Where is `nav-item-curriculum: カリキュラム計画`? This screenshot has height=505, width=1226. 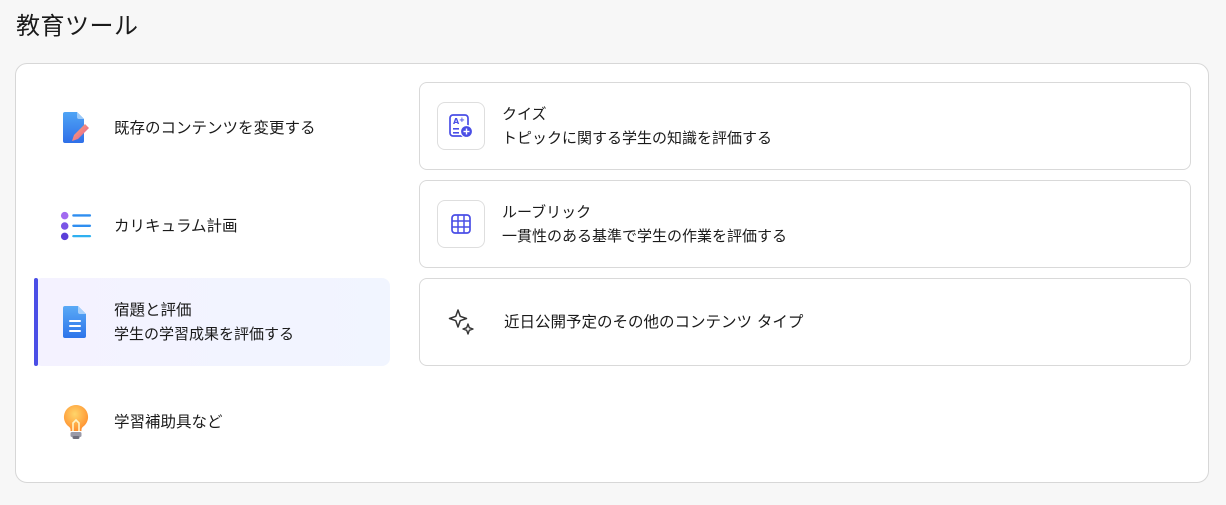 nav-item-curriculum: カリキュラム計画 is located at coordinates (212, 226).